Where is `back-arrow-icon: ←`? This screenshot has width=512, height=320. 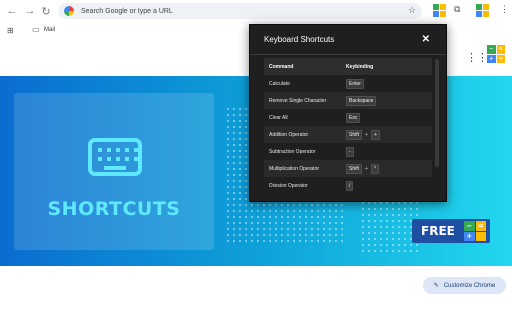 back-arrow-icon: ← is located at coordinates (12, 11).